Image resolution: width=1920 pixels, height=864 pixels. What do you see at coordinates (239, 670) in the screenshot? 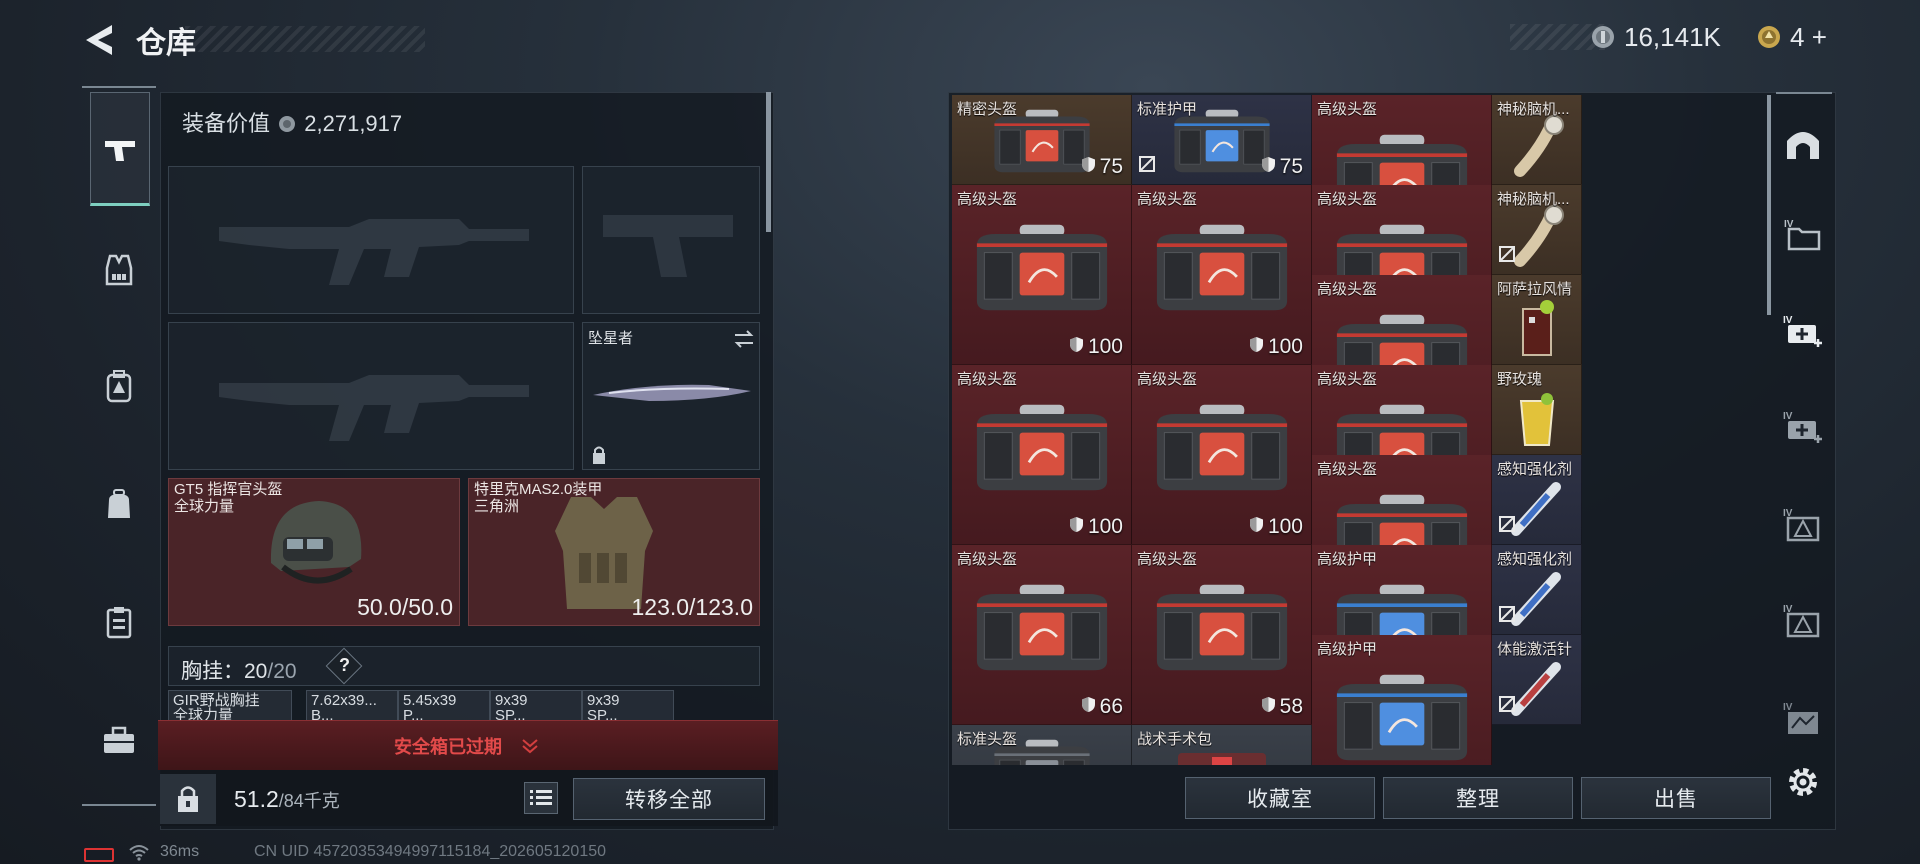
I see `chest-rig-capacity: 胸挂：20/20` at bounding box center [239, 670].